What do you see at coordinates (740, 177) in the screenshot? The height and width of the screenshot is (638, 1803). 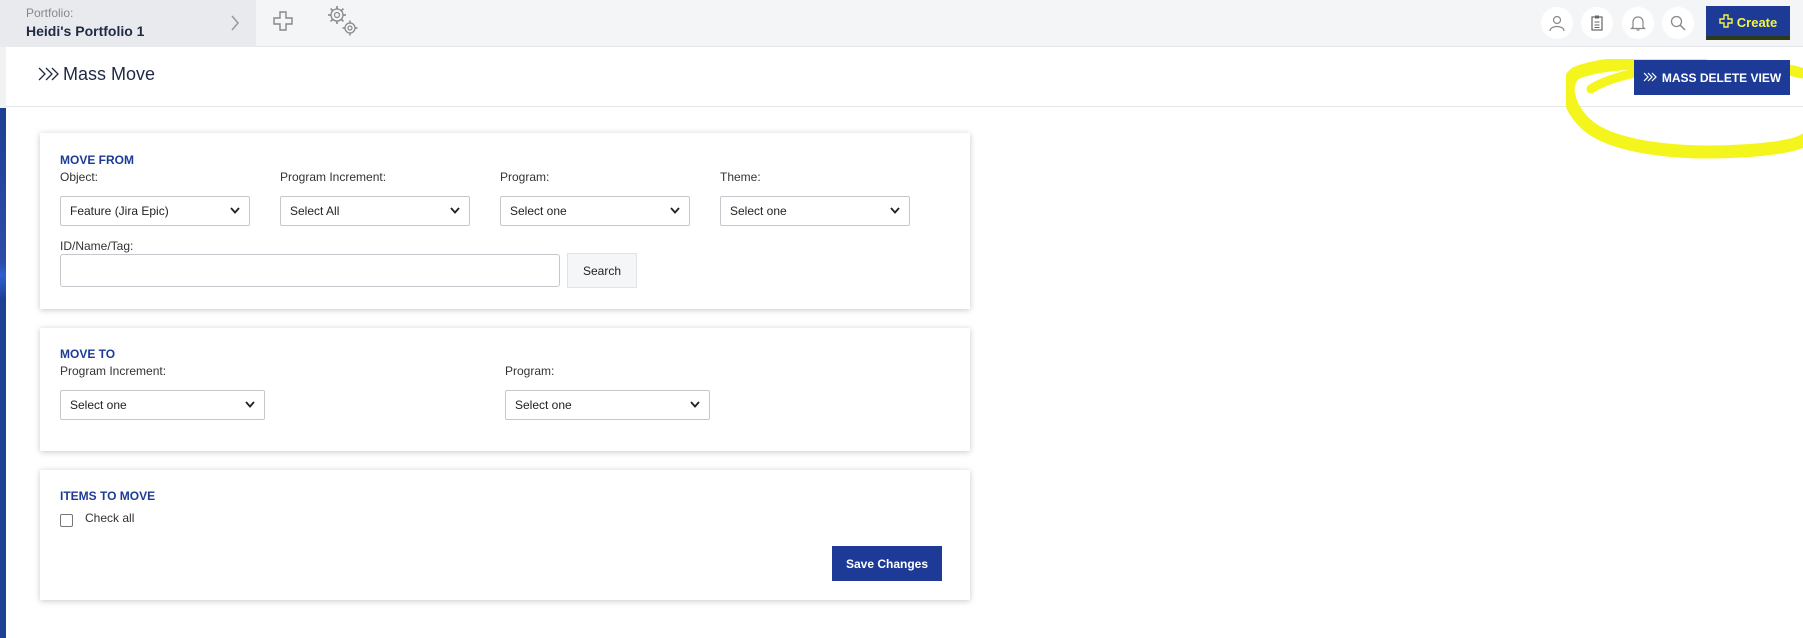 I see `theme-label: Theme:` at bounding box center [740, 177].